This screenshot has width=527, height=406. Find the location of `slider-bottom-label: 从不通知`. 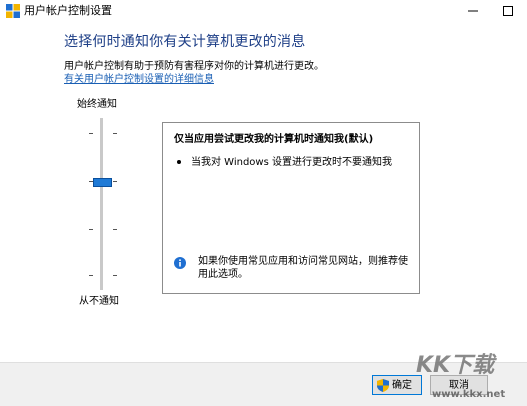

slider-bottom-label: 从不通知 is located at coordinates (99, 301).